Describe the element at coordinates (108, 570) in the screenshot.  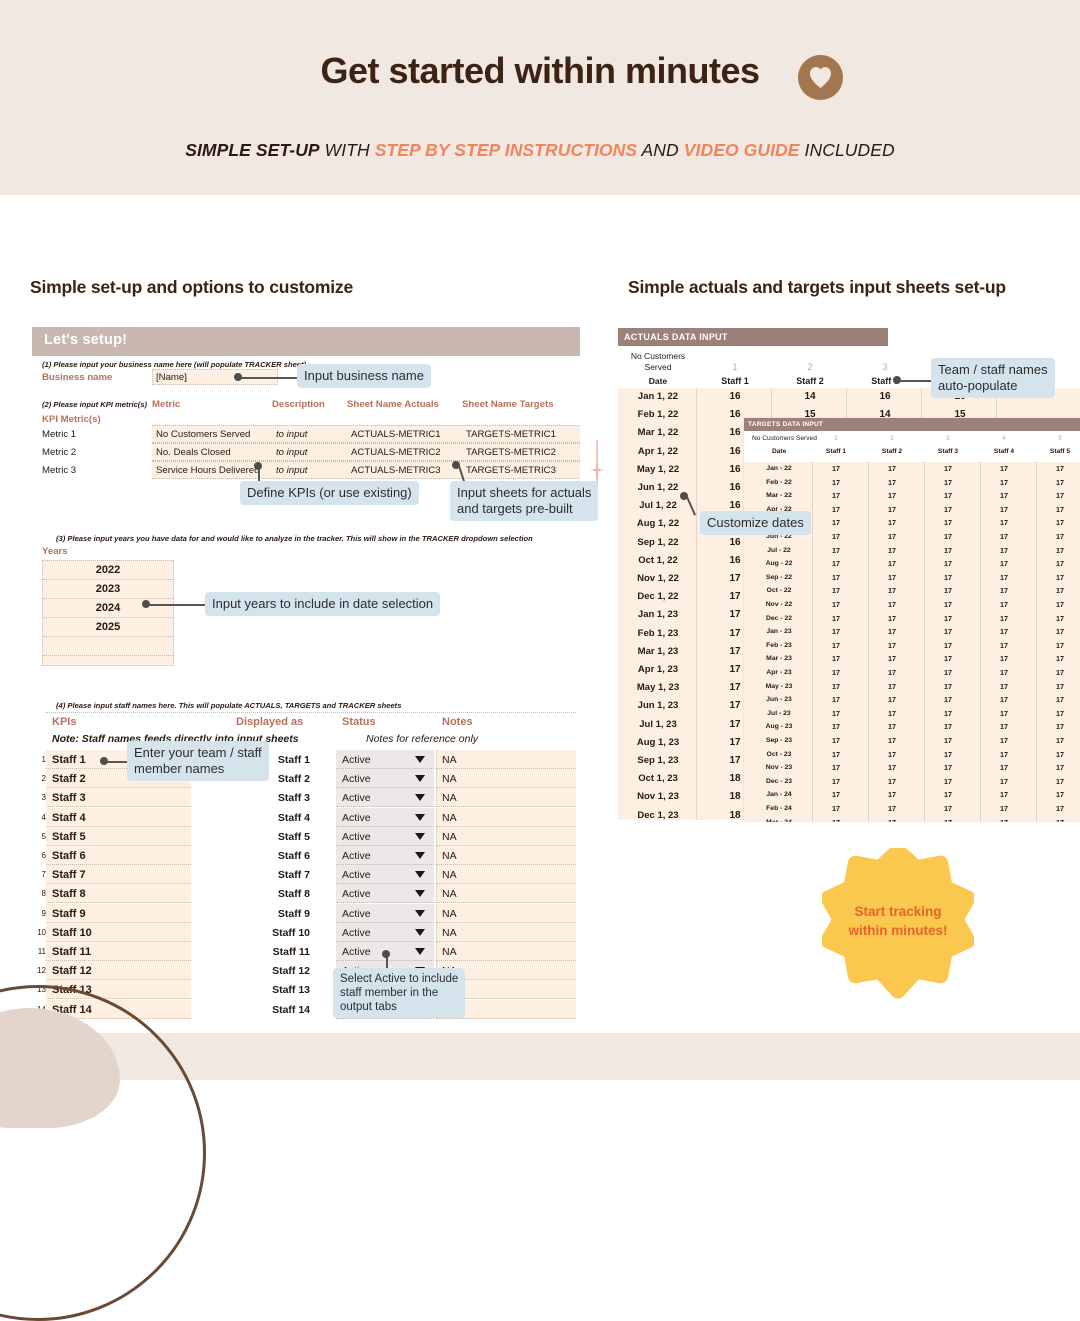
I see `year-cell-0: 2022` at that location.